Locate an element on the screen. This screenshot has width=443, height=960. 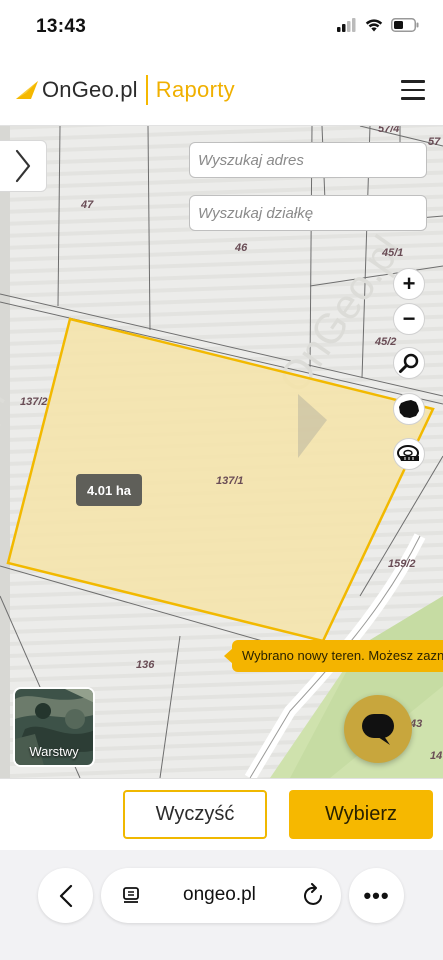
menu-icon is located at coordinates (413, 90).